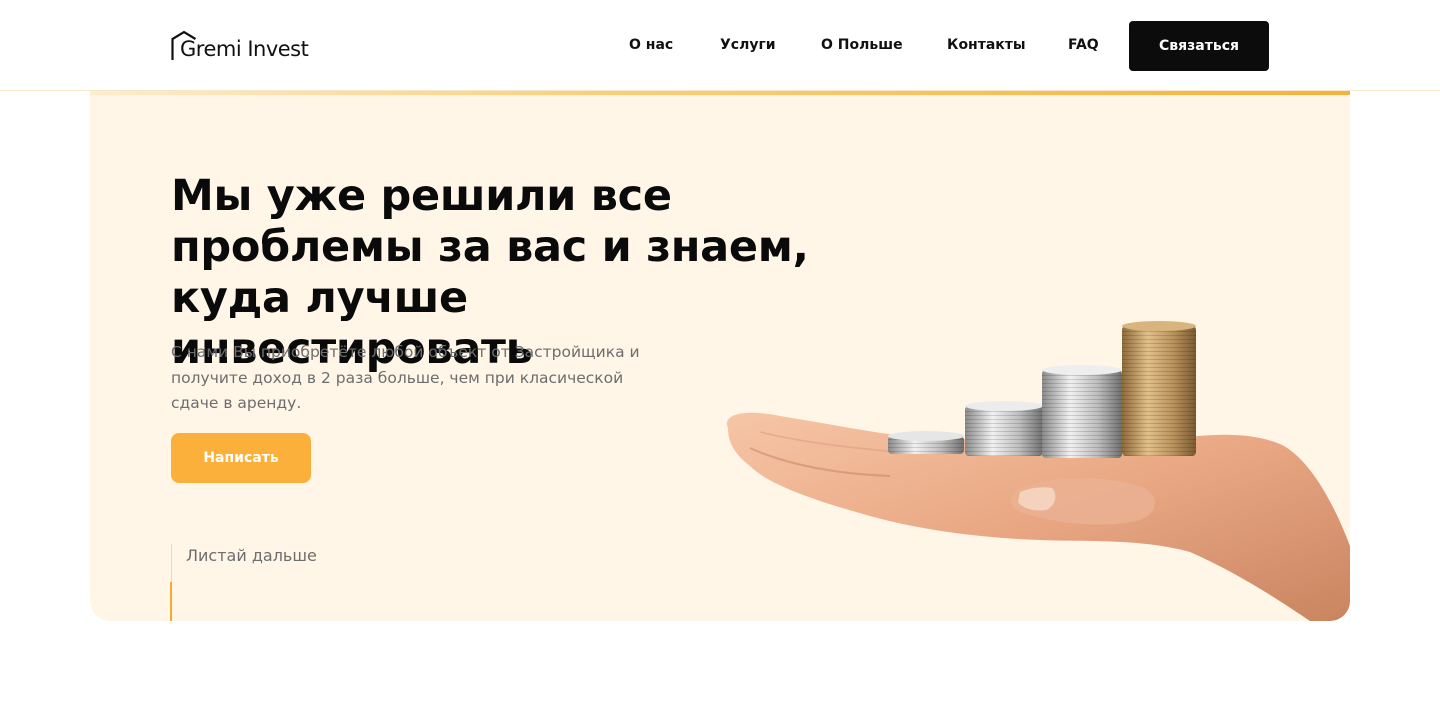  Describe the element at coordinates (748, 45) in the screenshot. I see `nav-services: Услуги` at that location.